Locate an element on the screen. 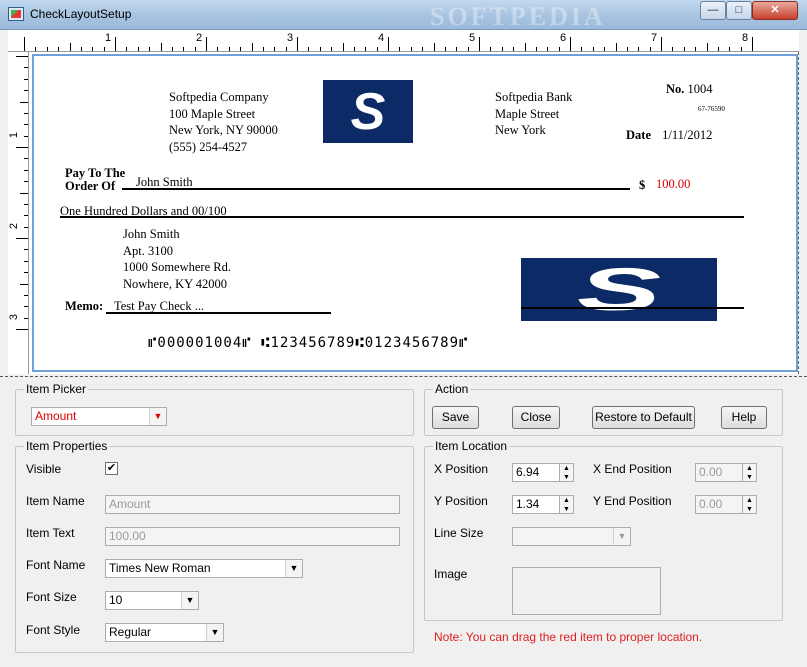  close-window-button: ✕ is located at coordinates (775, 10).